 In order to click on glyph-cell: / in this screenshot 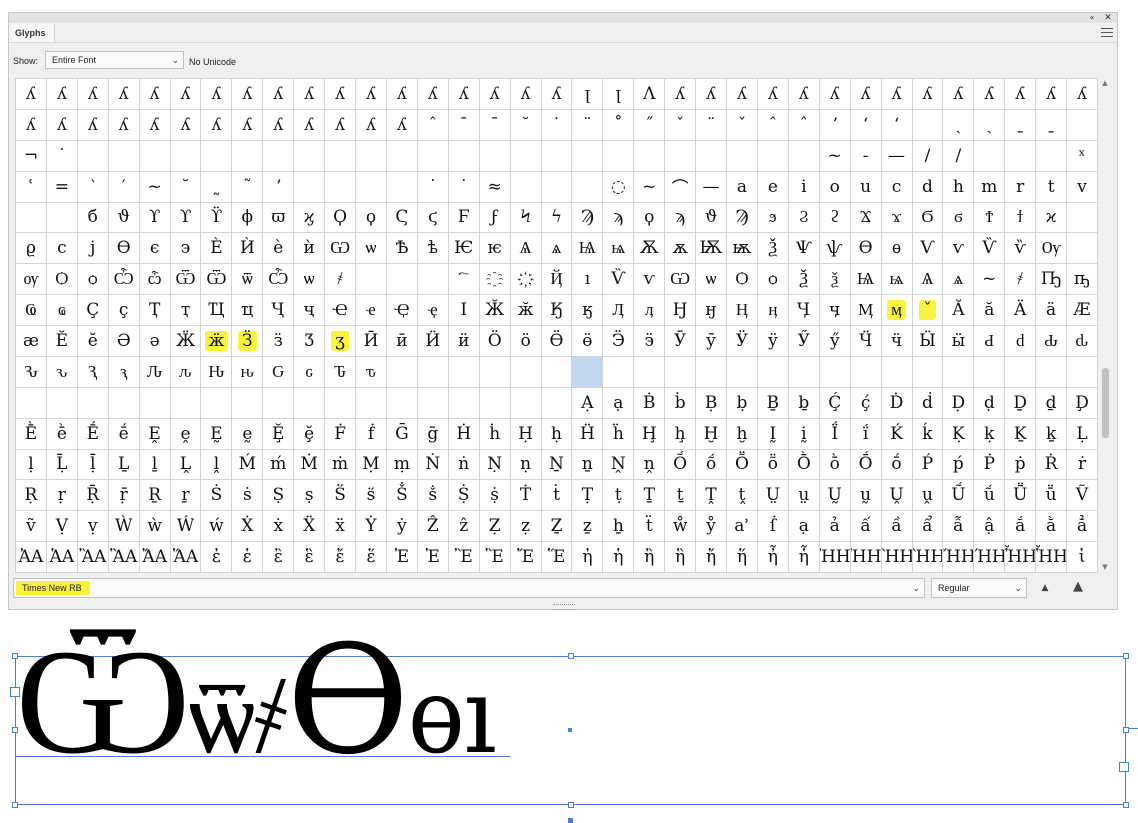, I will do `click(959, 156)`.